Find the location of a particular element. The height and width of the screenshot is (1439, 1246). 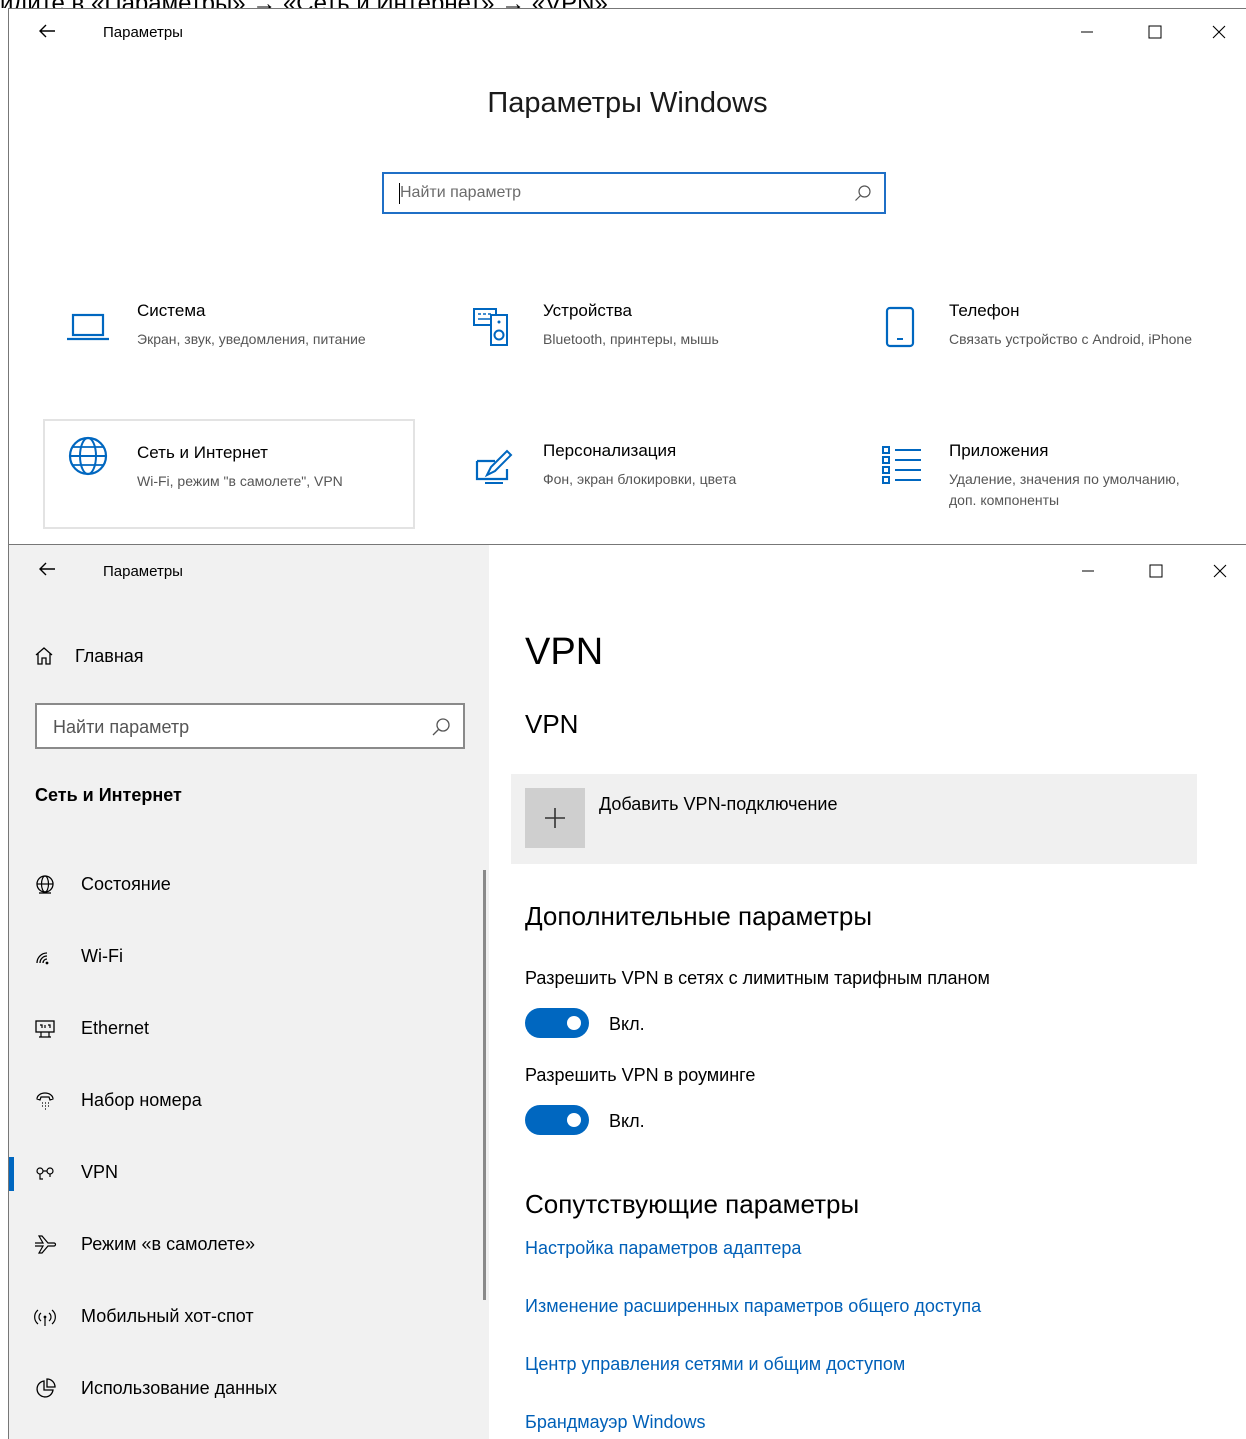

page-heading: Параметры Windows is located at coordinates (627, 103).